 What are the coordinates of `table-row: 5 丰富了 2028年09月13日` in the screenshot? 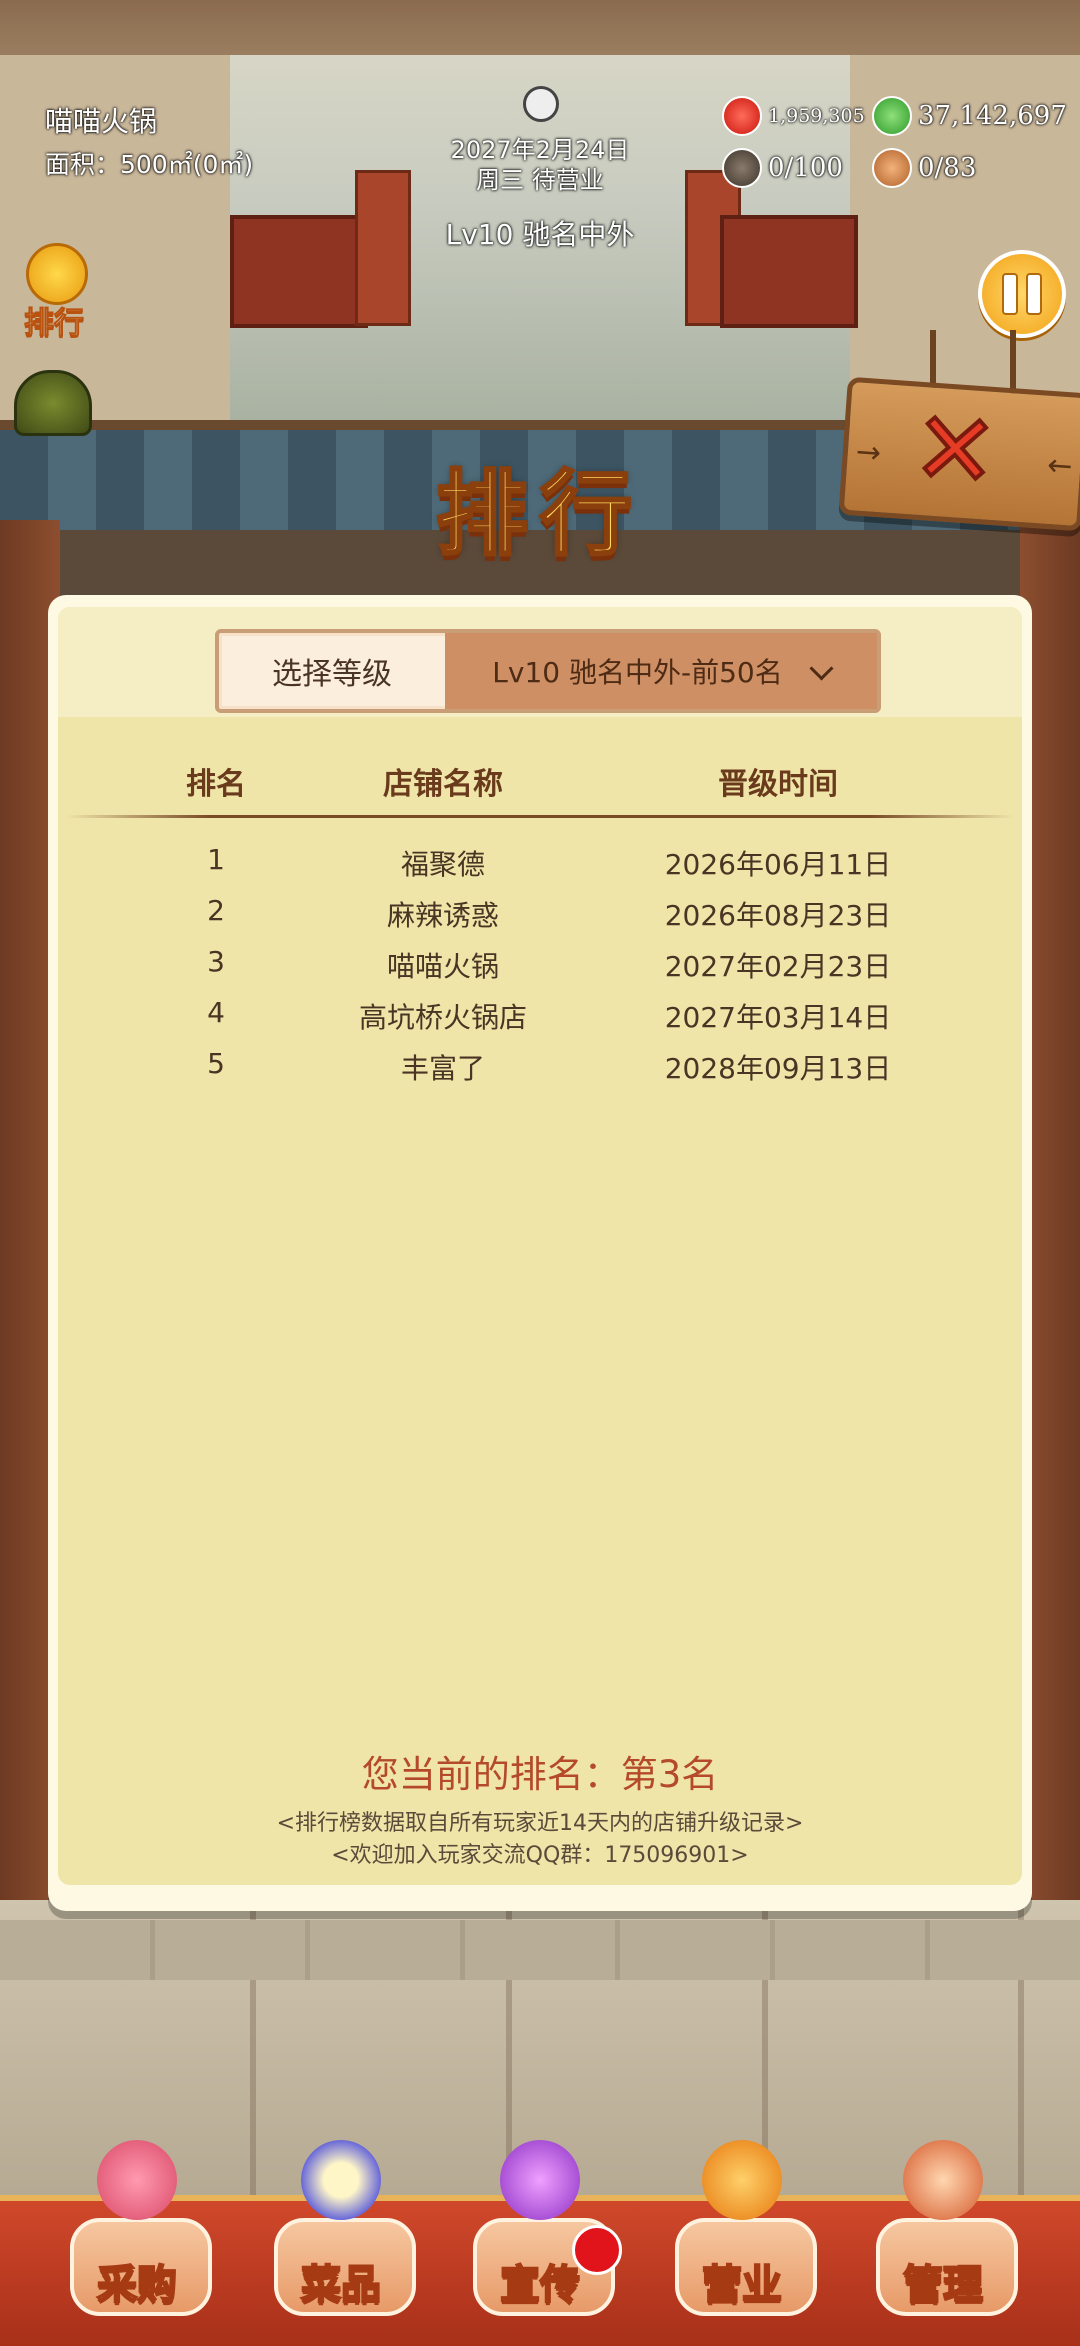 It's located at (540, 1072).